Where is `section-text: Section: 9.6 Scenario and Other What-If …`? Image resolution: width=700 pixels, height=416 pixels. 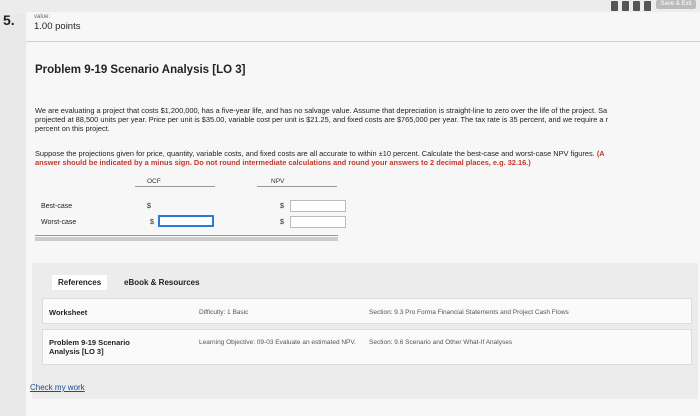 section-text: Section: 9.6 Scenario and Other What-If … is located at coordinates (441, 342).